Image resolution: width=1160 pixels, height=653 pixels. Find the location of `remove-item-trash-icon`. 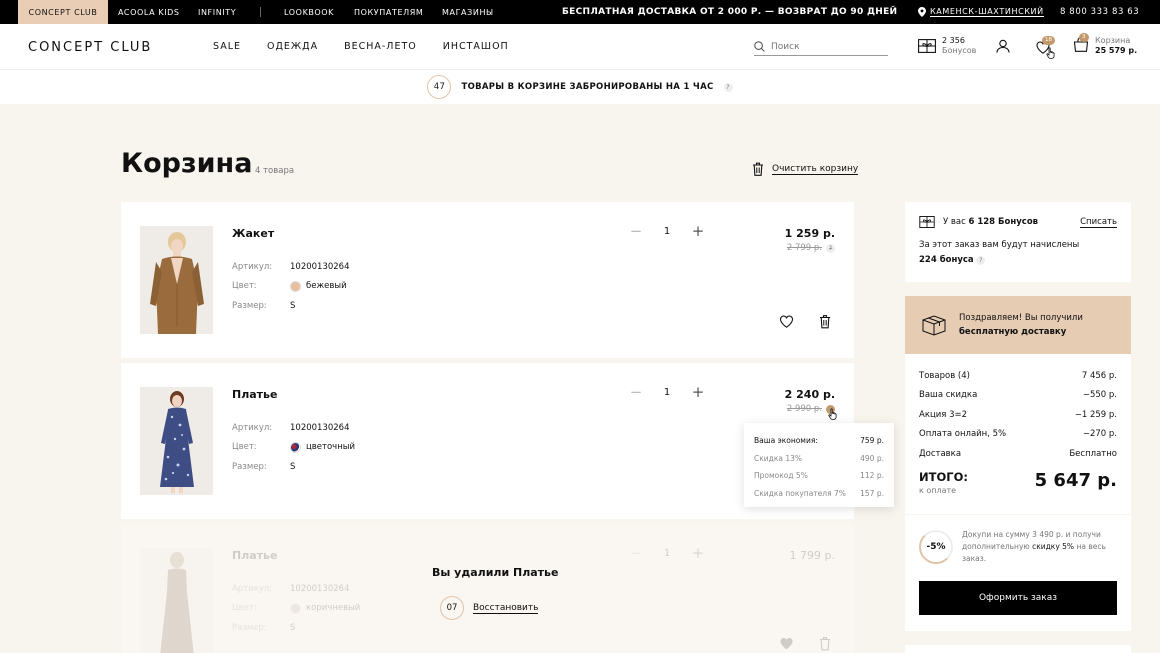

remove-item-trash-icon is located at coordinates (825, 321).